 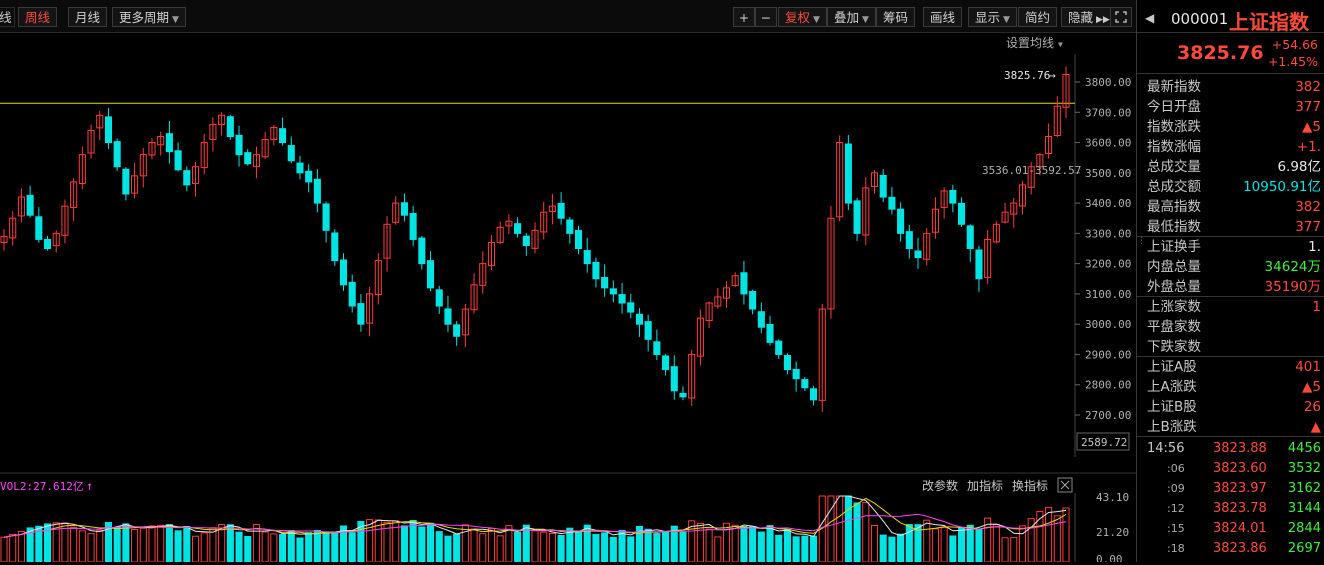 What do you see at coordinates (985, 485) in the screenshot?
I see `add-indicator-button: 加指标` at bounding box center [985, 485].